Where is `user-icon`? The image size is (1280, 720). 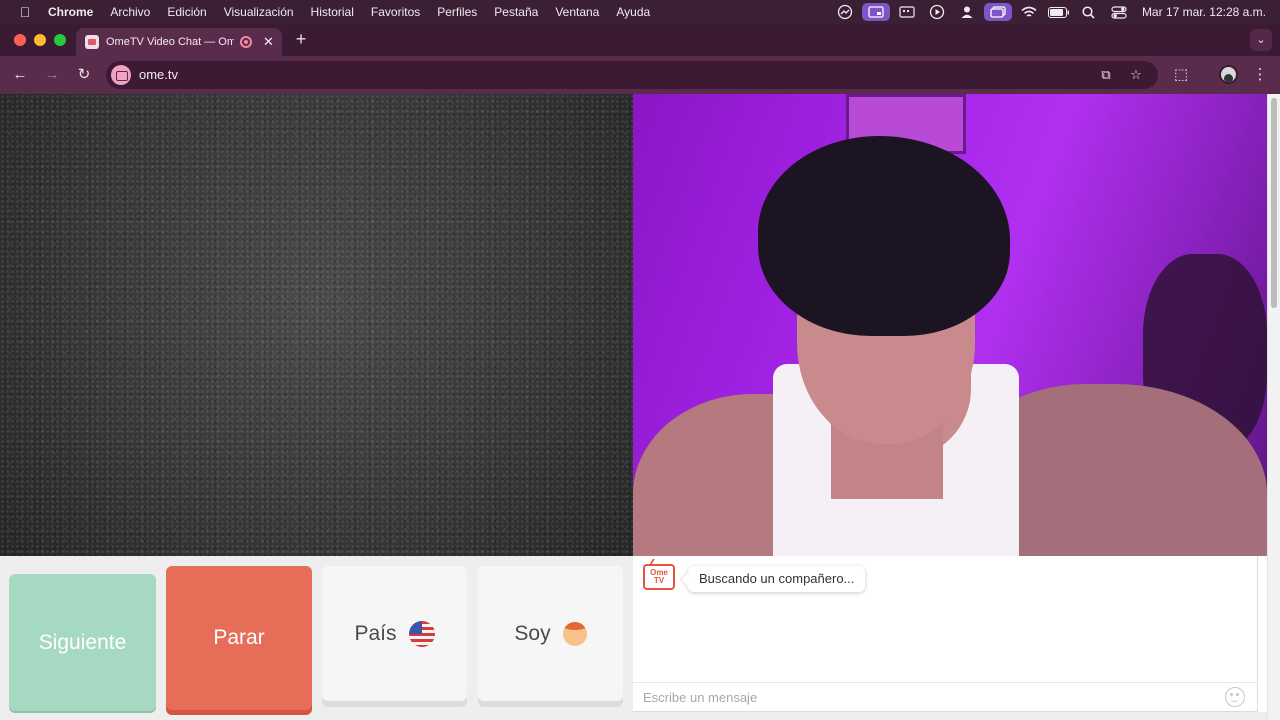
user-icon is located at coordinates (967, 12).